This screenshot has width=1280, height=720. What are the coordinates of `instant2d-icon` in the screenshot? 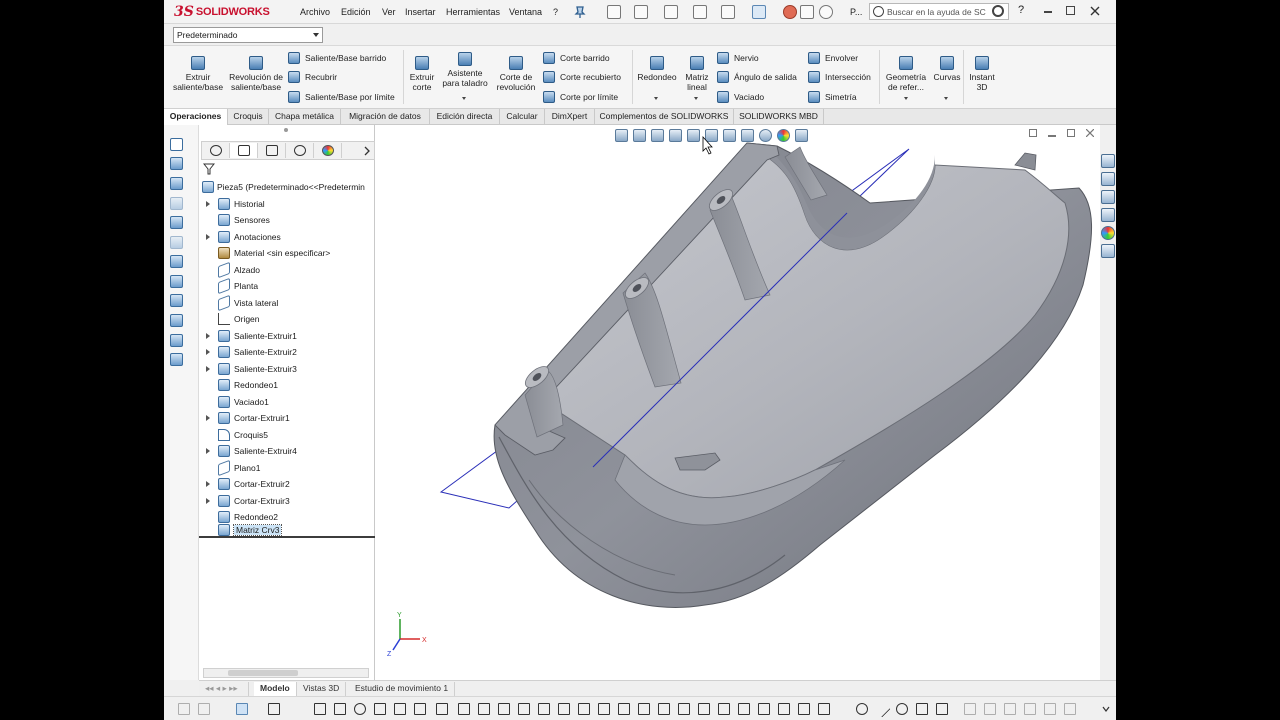 It's located at (624, 709).